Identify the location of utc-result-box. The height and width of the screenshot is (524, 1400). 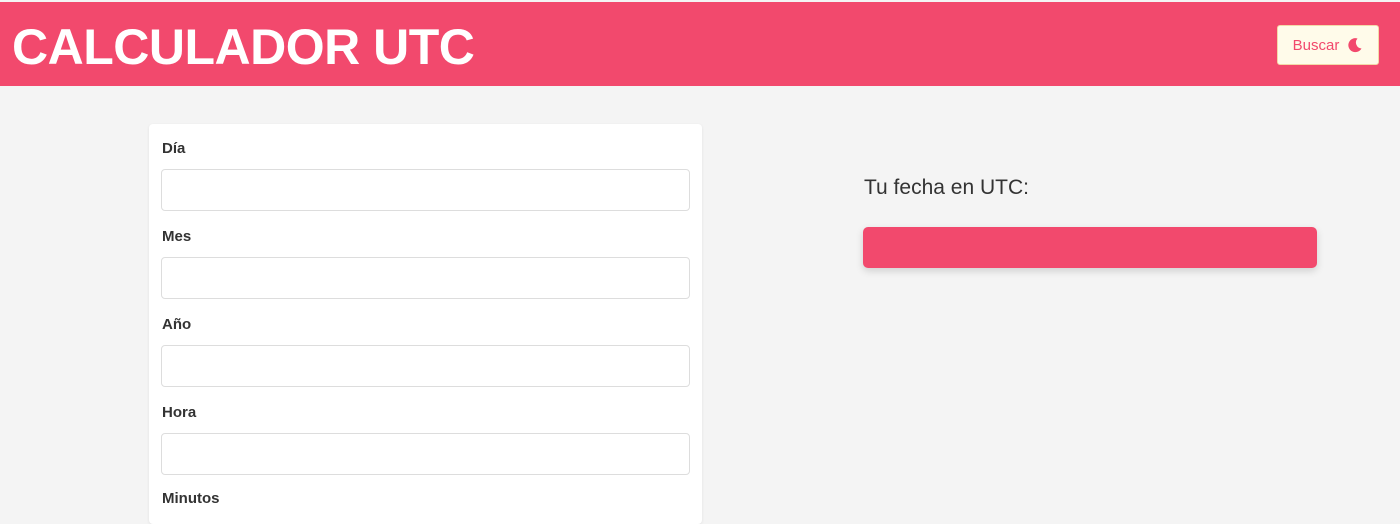
(1090, 247).